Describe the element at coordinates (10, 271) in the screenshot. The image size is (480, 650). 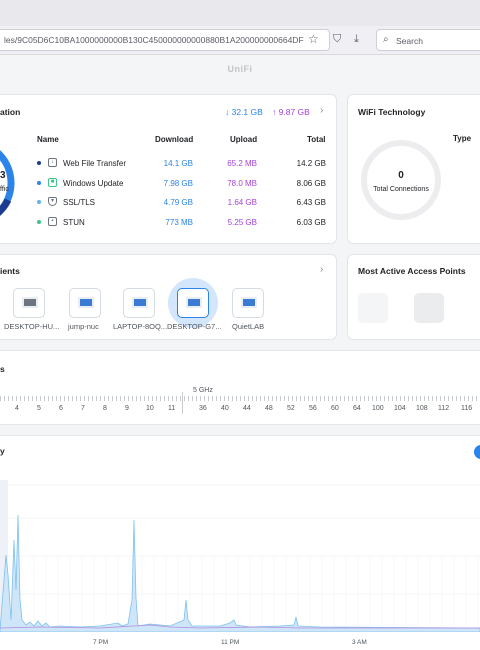
I see `clients-card-title: ients` at that location.